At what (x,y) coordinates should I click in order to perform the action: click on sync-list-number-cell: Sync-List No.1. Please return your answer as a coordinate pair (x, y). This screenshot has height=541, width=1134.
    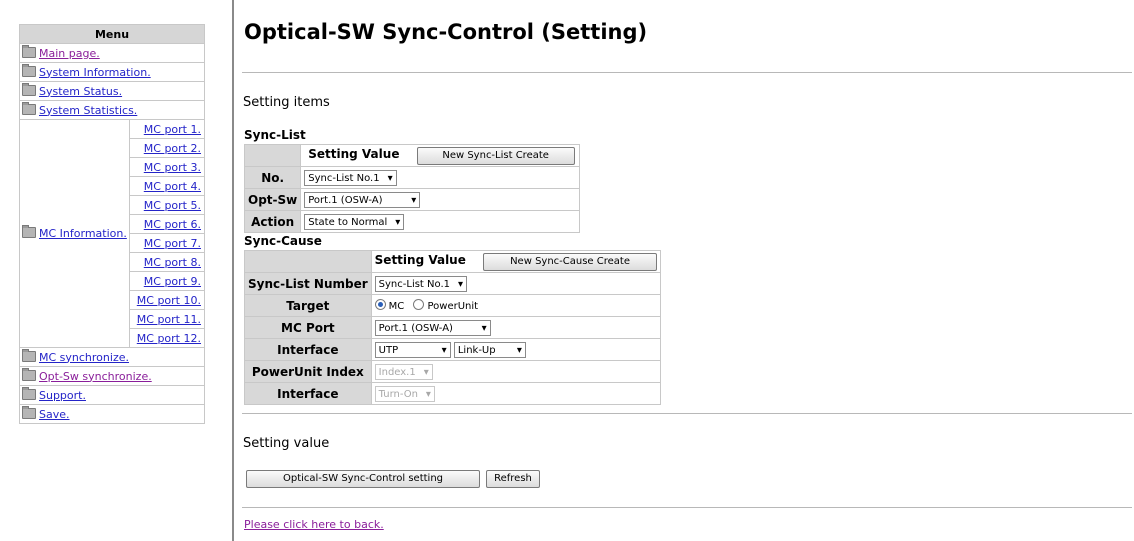
    Looking at the image, I should click on (516, 283).